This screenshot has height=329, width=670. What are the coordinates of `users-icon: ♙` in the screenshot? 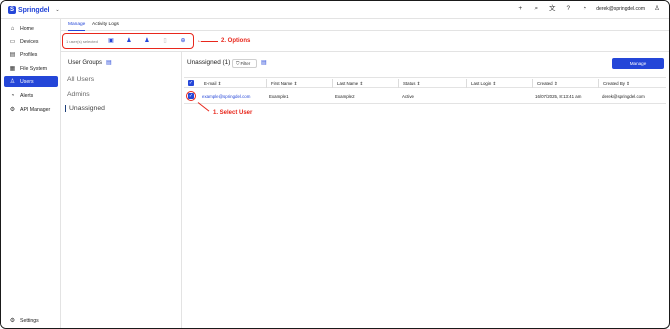 It's located at (12, 82).